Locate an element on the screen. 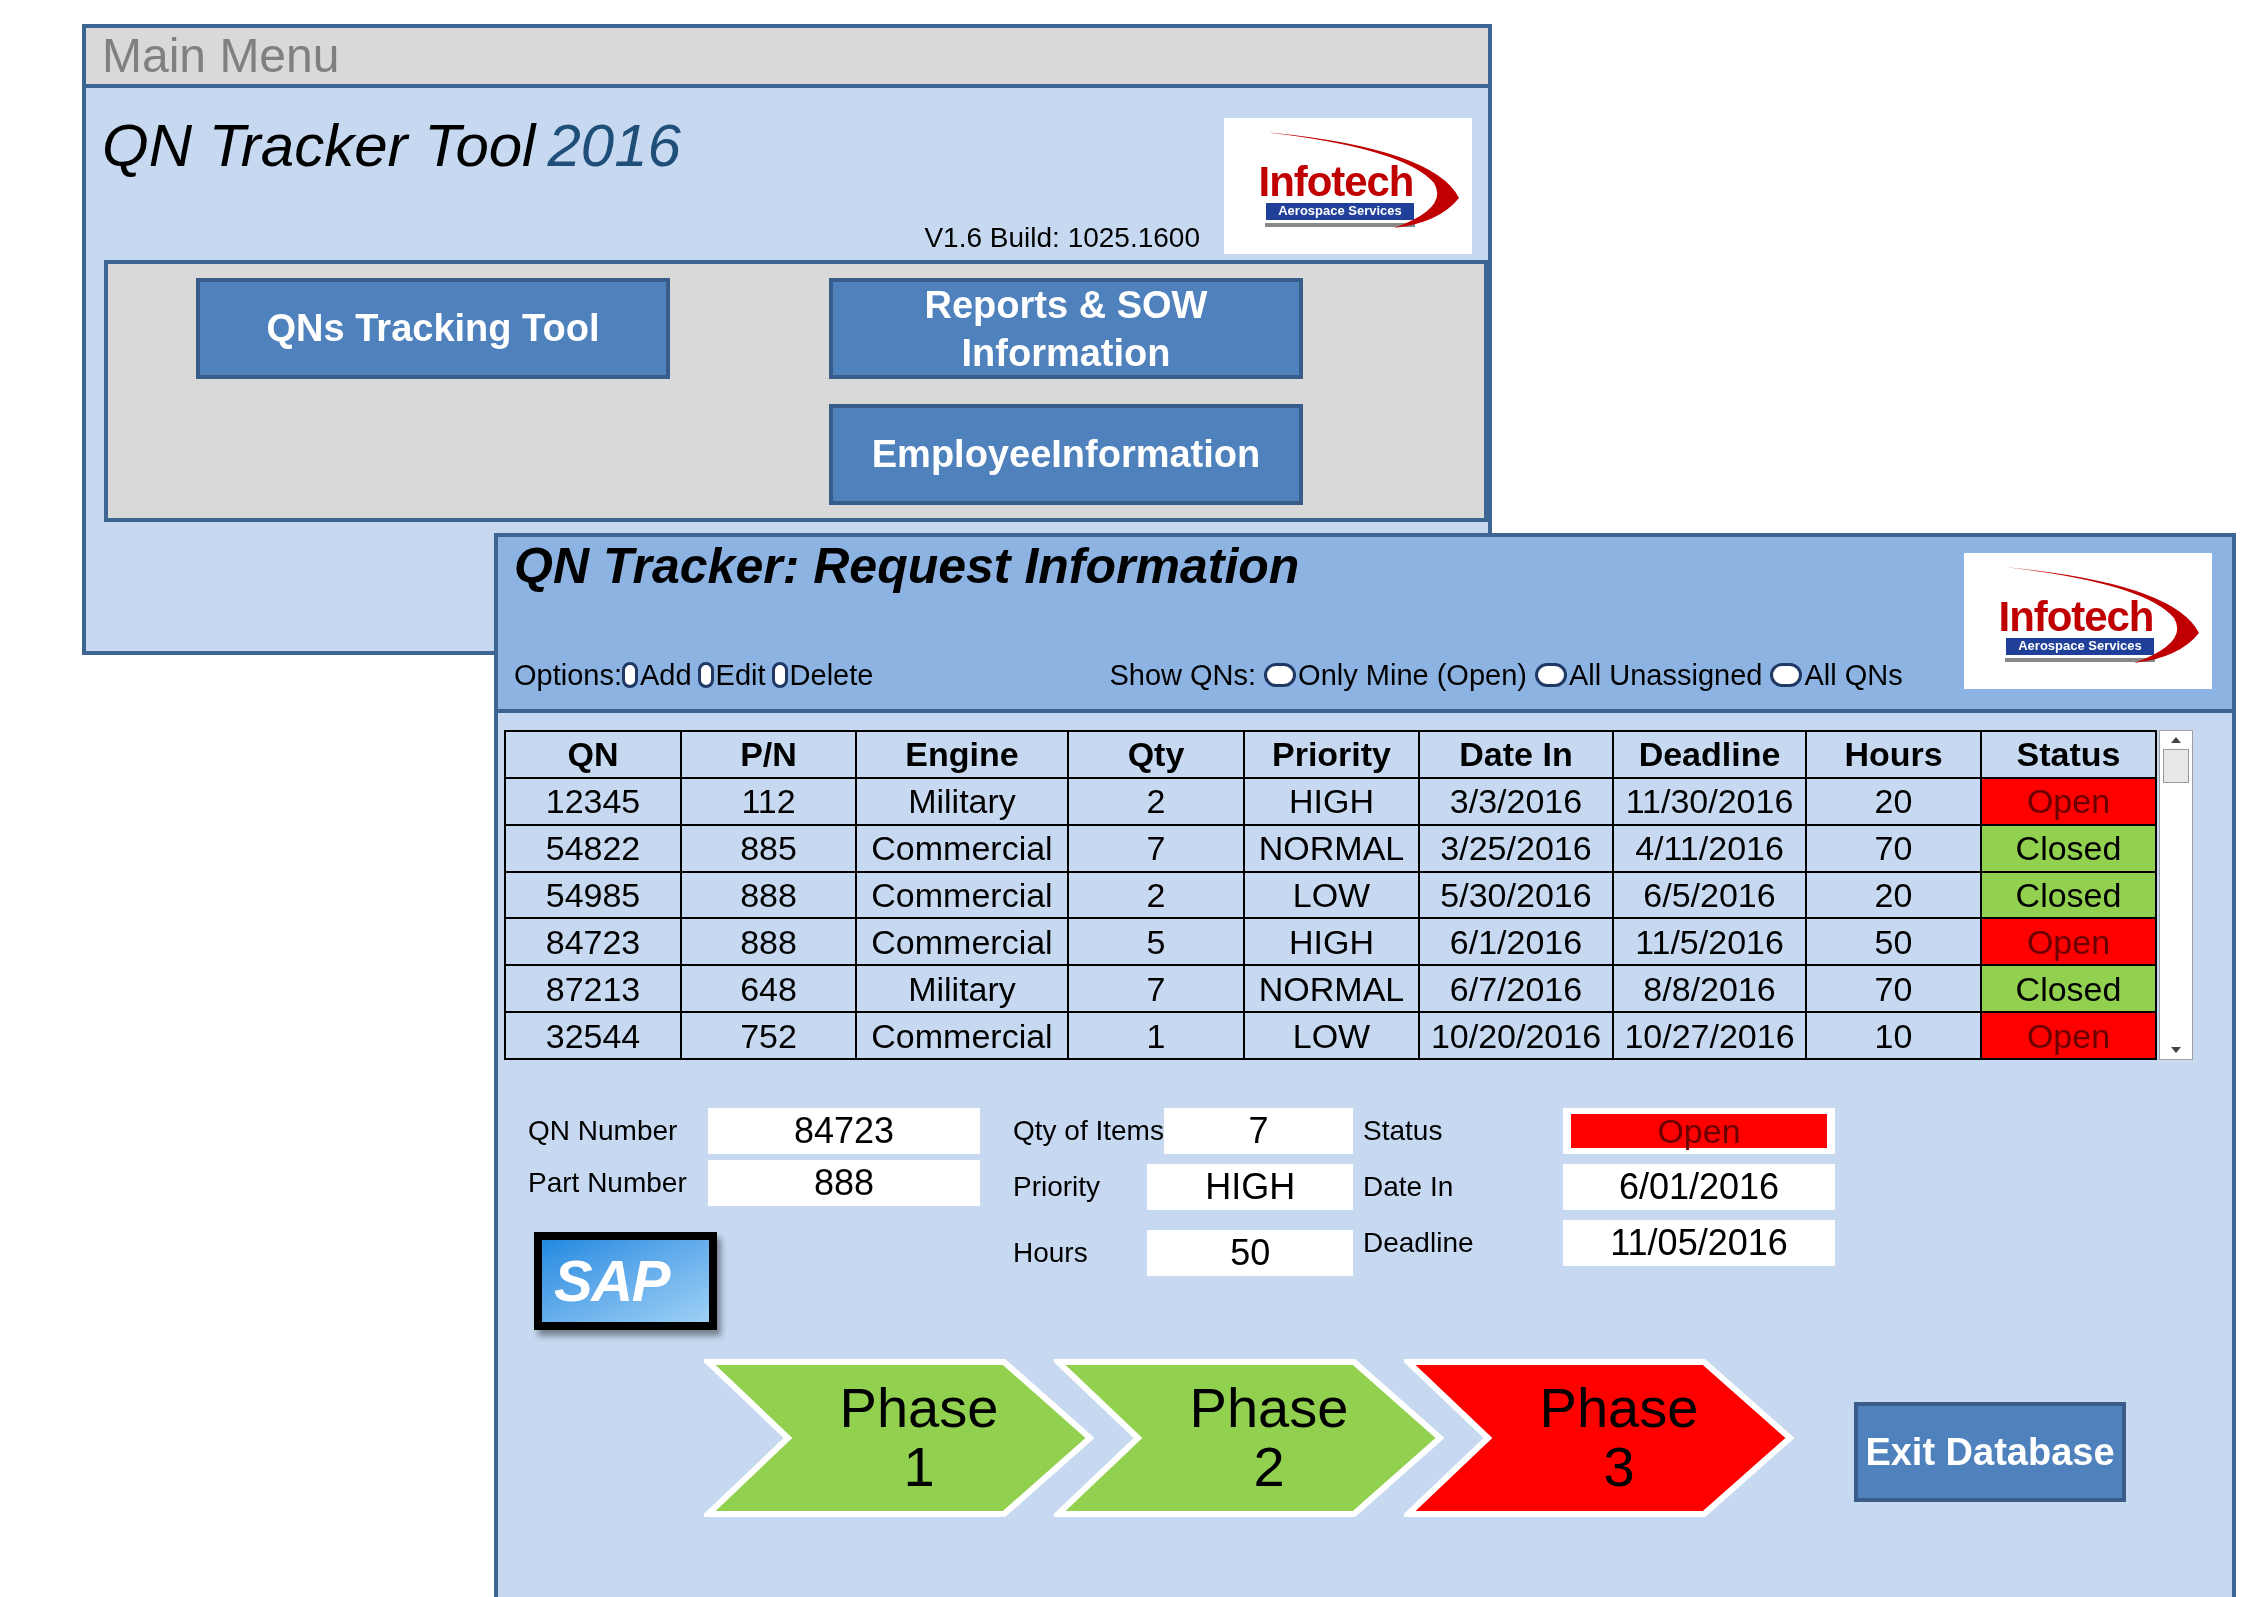 The width and height of the screenshot is (2242, 1597). value-field: 84723 is located at coordinates (844, 1131).